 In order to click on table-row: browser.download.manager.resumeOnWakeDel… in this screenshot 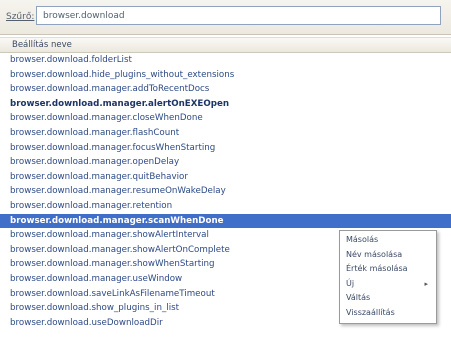, I will do `click(225, 191)`.